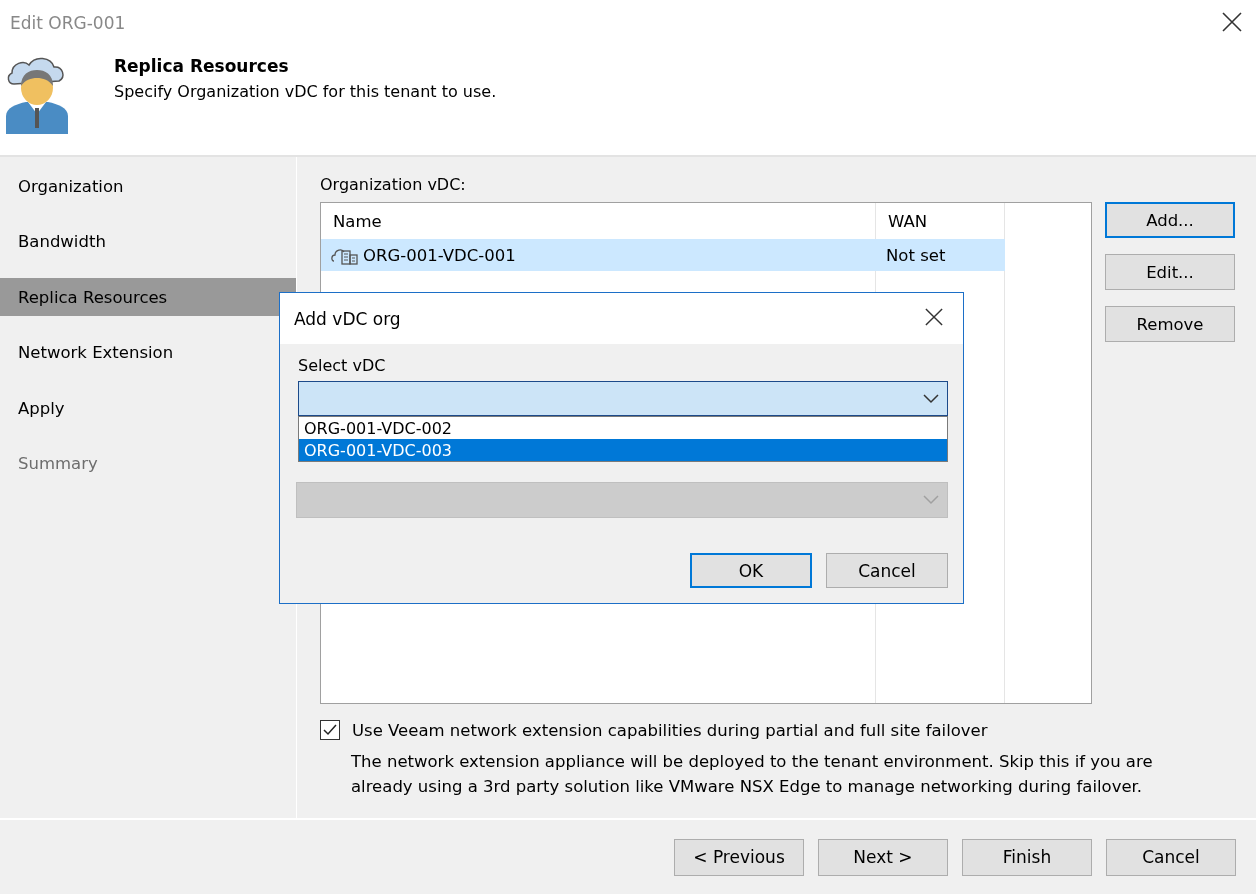 This screenshot has width=1256, height=894. I want to click on table-row: ORG-001-VDC-001 Not set, so click(663, 255).